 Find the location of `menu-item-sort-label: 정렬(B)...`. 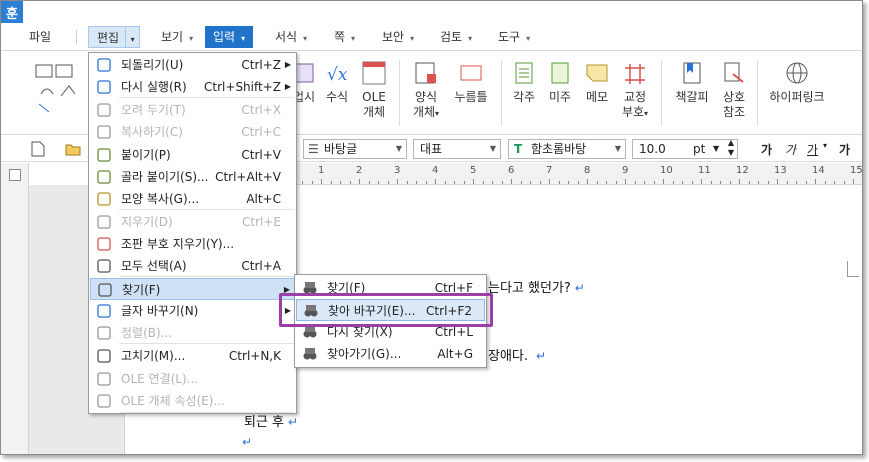

menu-item-sort-label: 정렬(B)... is located at coordinates (147, 333).